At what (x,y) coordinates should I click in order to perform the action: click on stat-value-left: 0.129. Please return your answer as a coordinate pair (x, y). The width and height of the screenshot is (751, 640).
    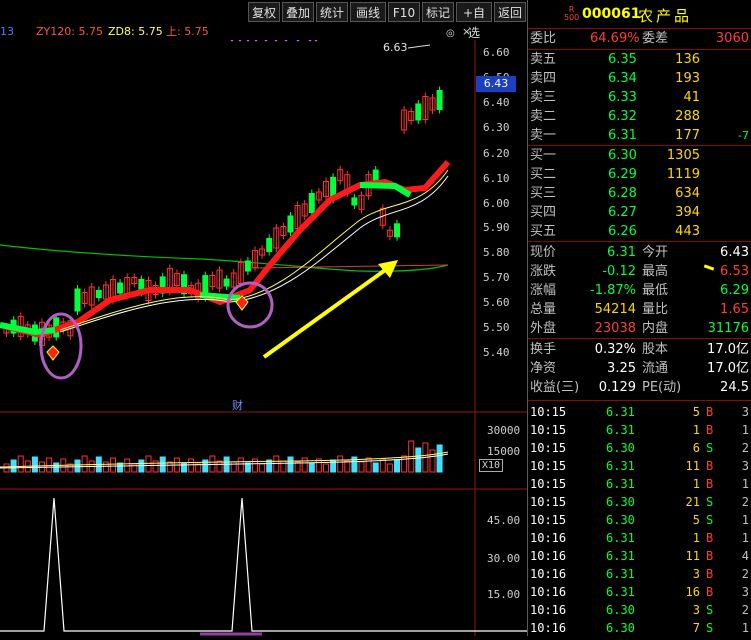
    Looking at the image, I should click on (617, 387).